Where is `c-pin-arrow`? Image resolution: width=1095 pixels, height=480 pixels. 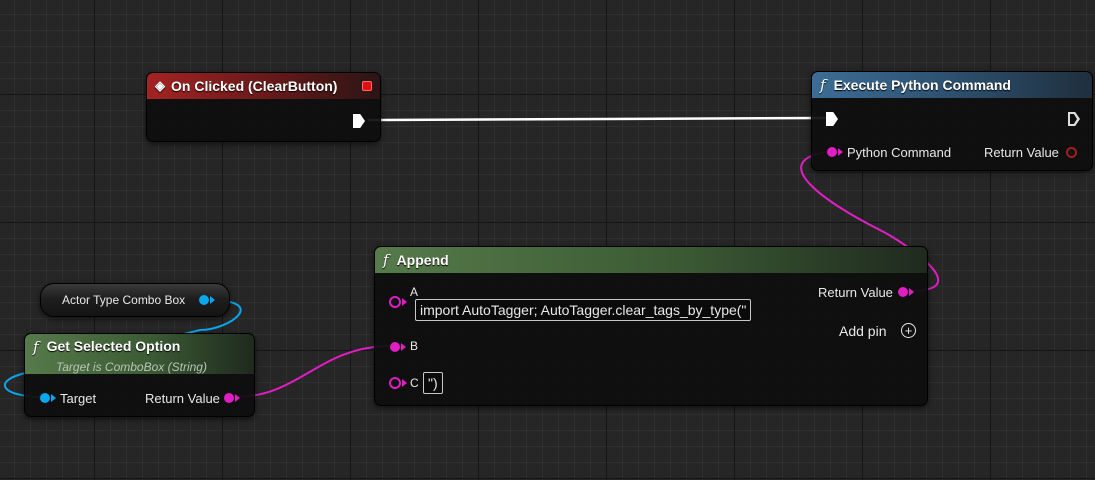 c-pin-arrow is located at coordinates (404, 383).